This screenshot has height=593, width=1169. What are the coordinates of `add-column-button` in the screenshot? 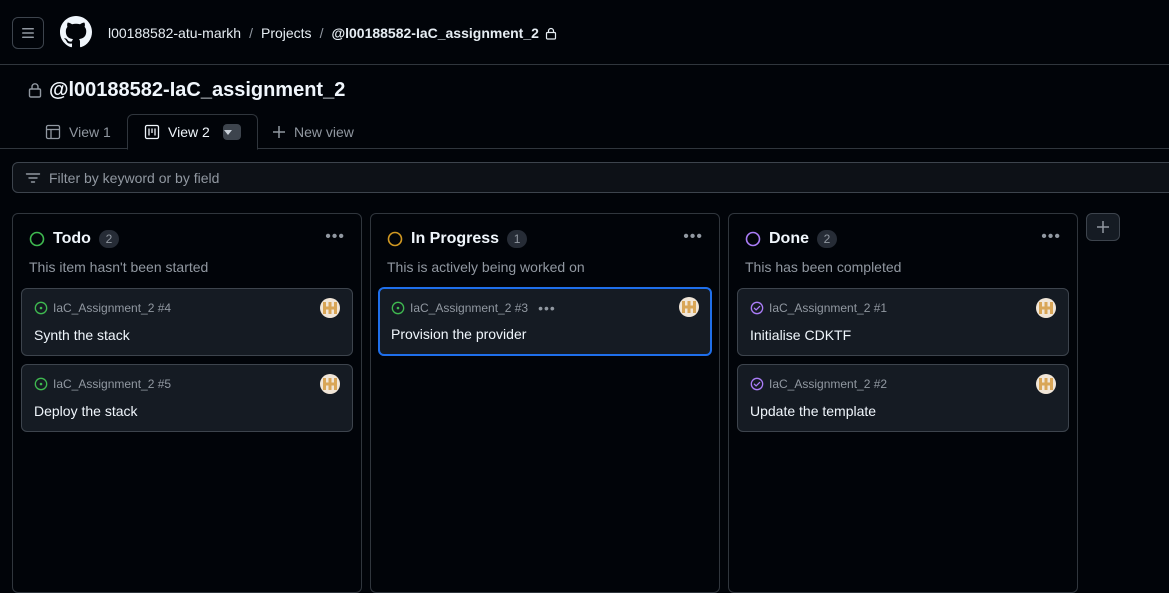 It's located at (1103, 227).